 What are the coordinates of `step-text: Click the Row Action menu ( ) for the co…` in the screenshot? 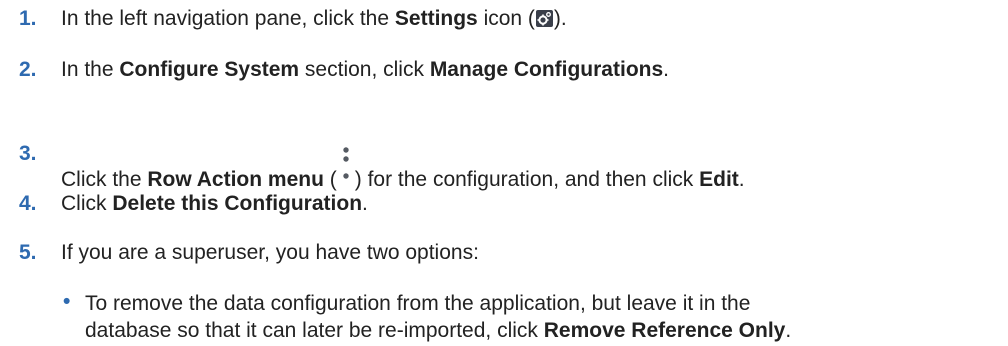 It's located at (403, 169).